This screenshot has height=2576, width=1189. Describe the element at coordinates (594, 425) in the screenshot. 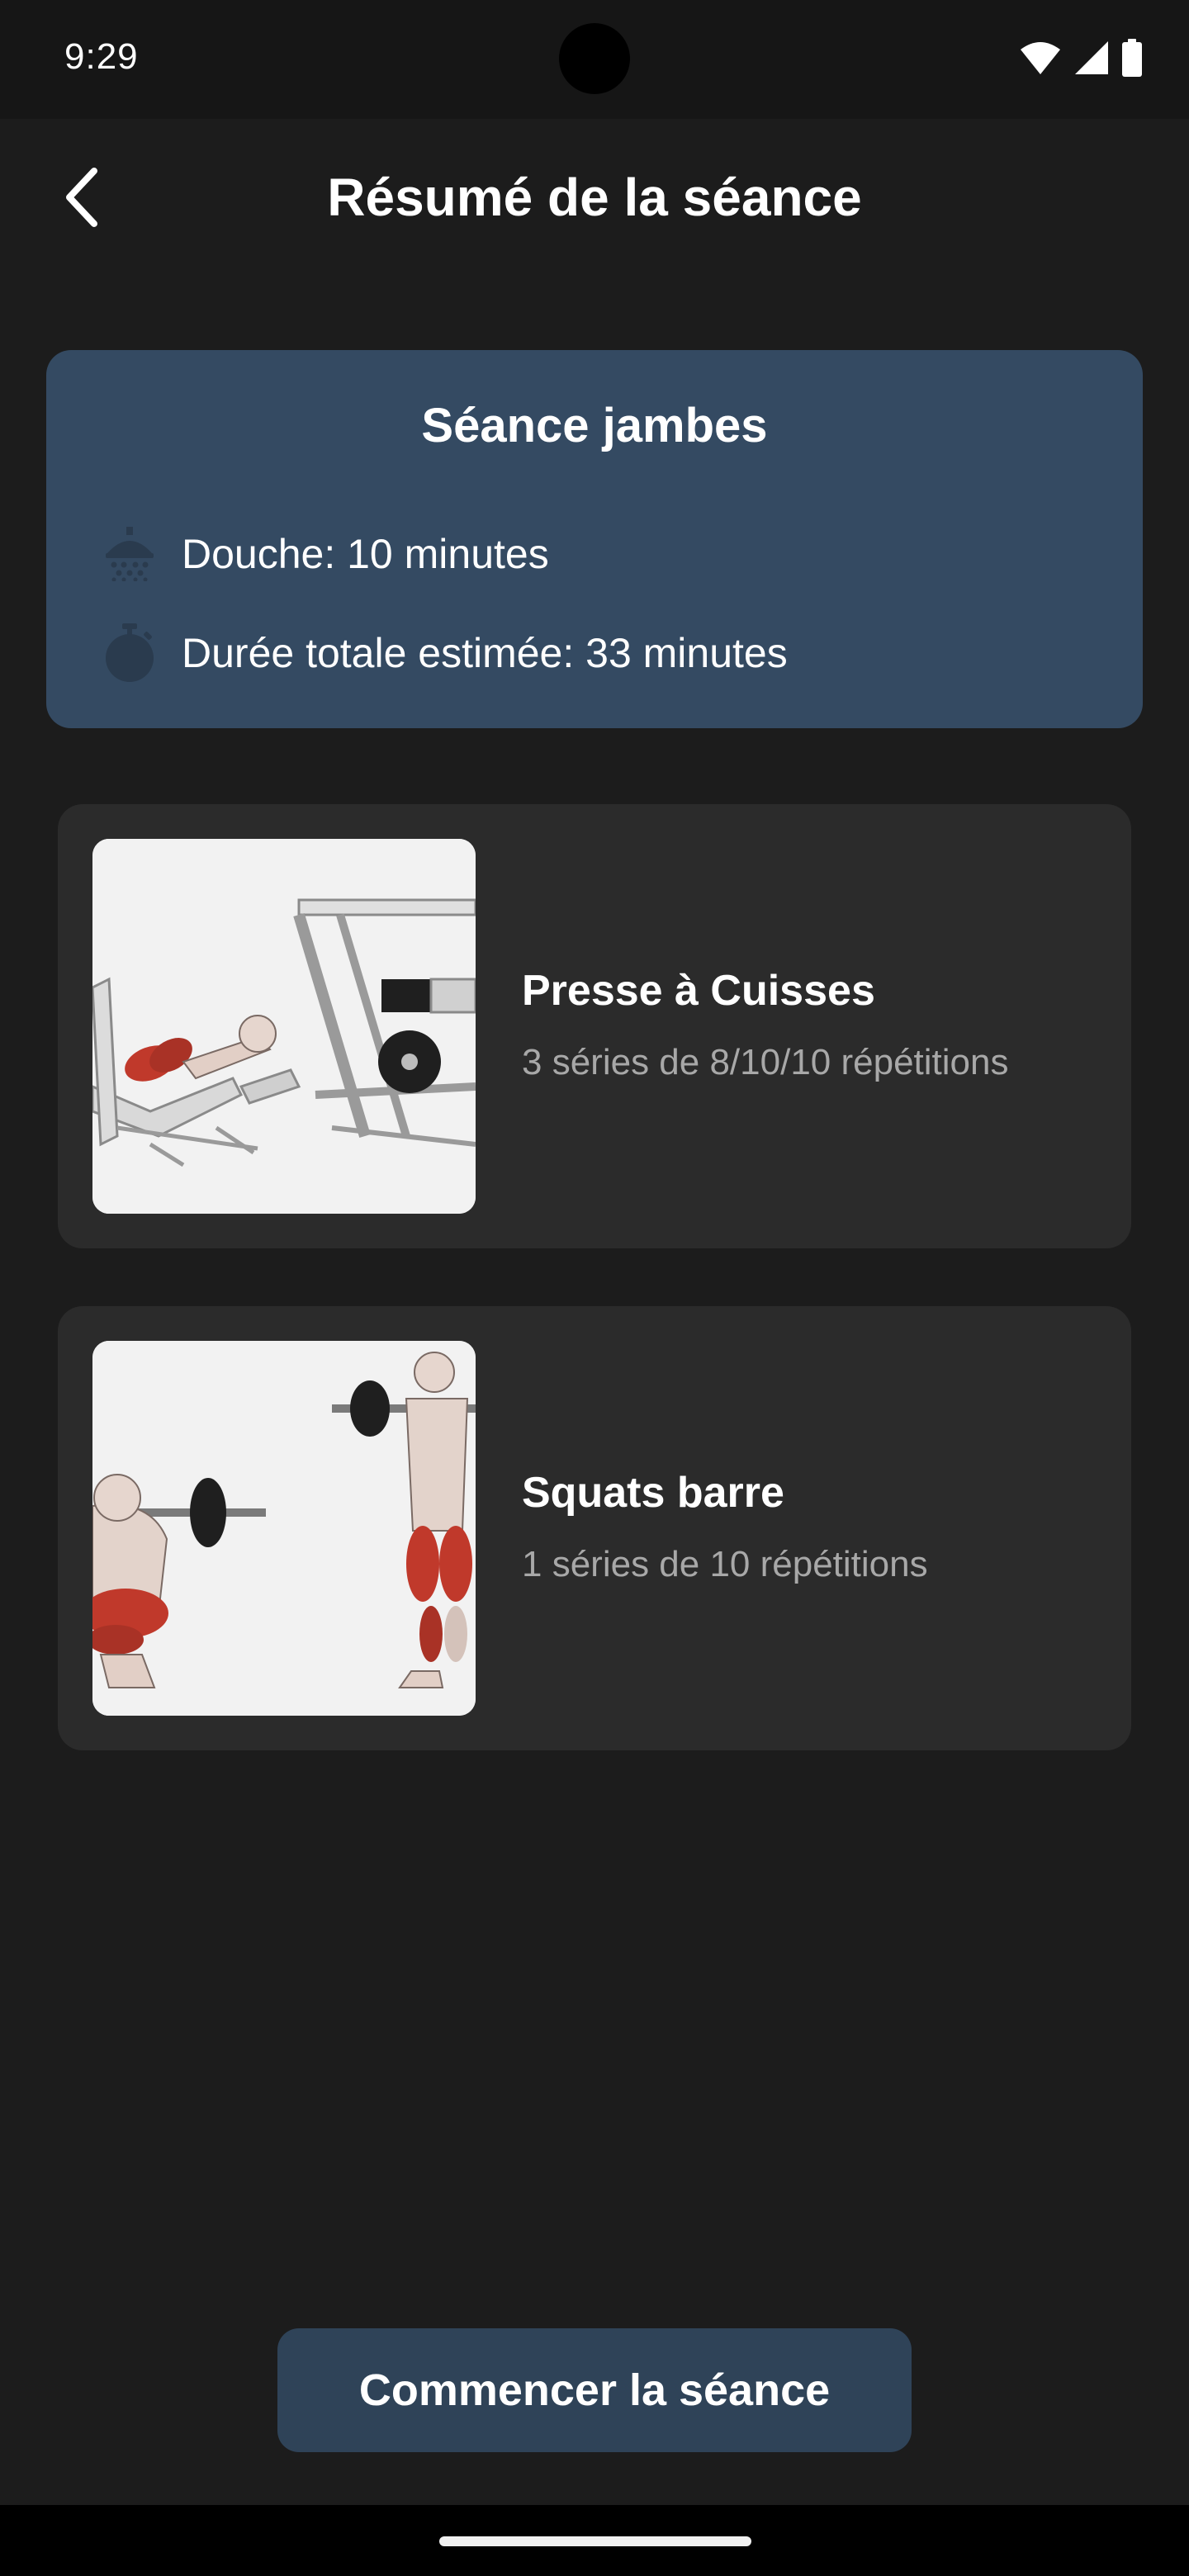

I see `session-title: Séance jambes` at that location.